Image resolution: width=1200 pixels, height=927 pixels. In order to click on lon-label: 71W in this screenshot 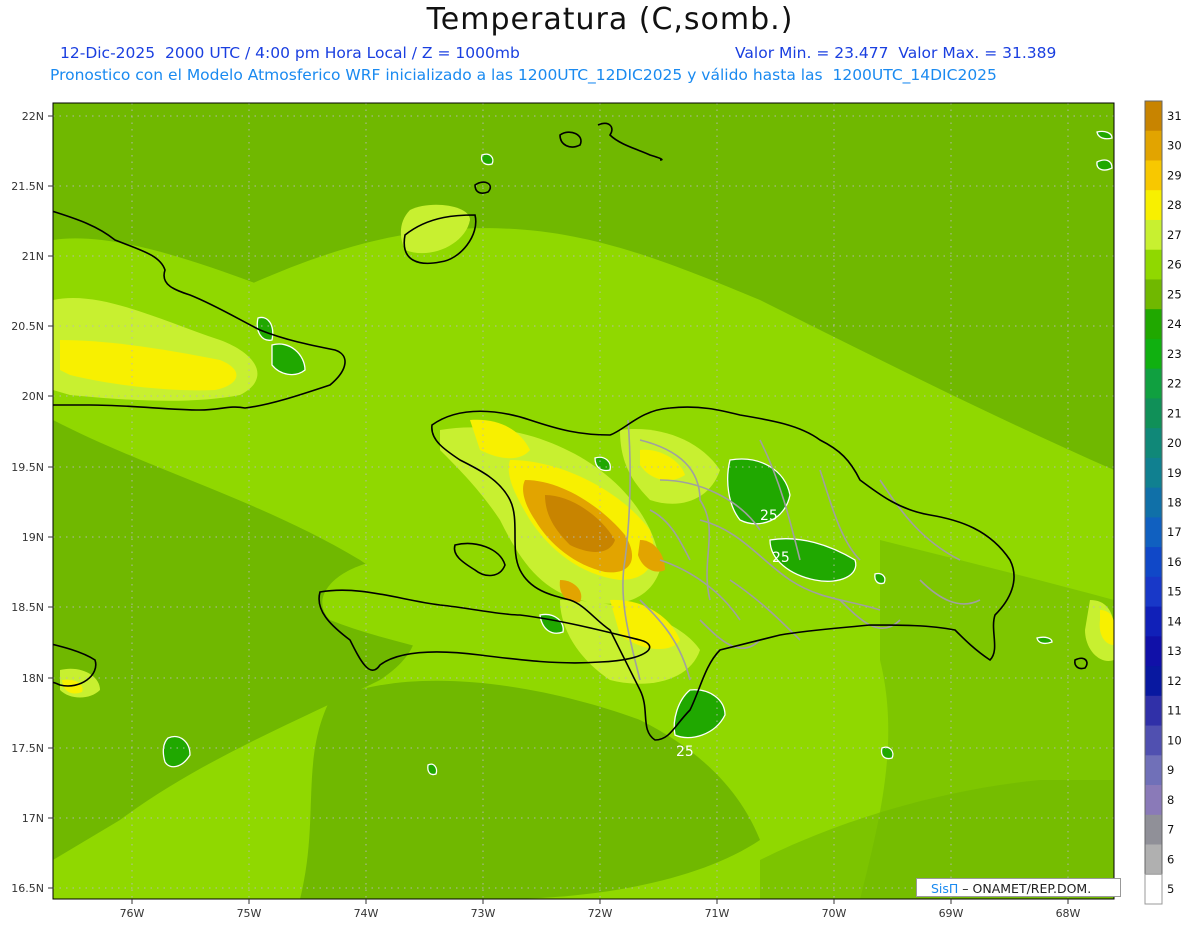, I will do `click(717, 913)`.